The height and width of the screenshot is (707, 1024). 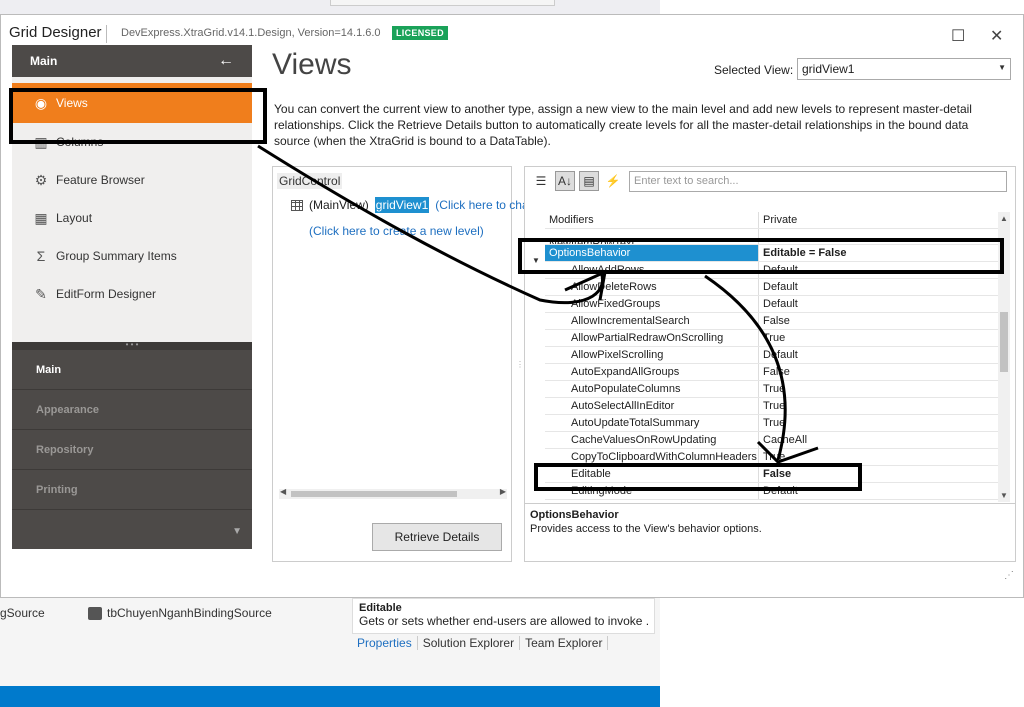 I want to click on alphabetical-icon: A↓, so click(x=565, y=181).